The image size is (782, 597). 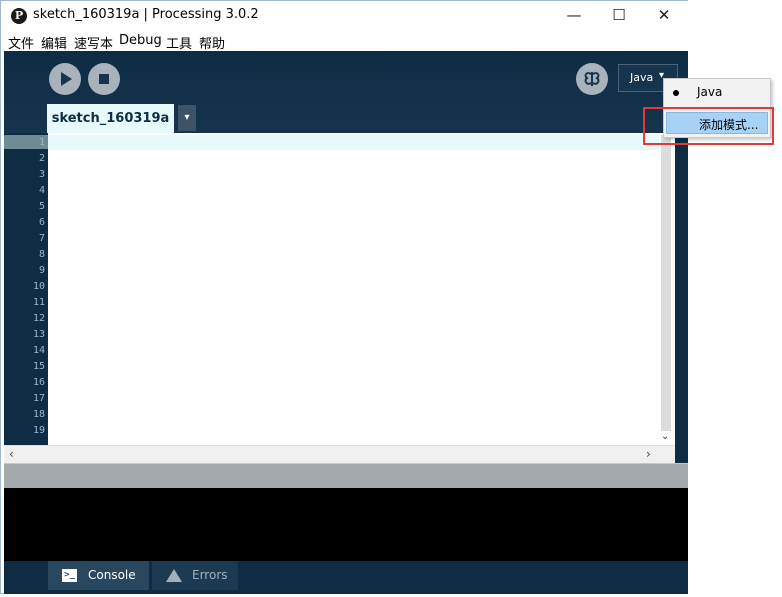 What do you see at coordinates (210, 575) in the screenshot?
I see `errors-tab-label: Errors` at bounding box center [210, 575].